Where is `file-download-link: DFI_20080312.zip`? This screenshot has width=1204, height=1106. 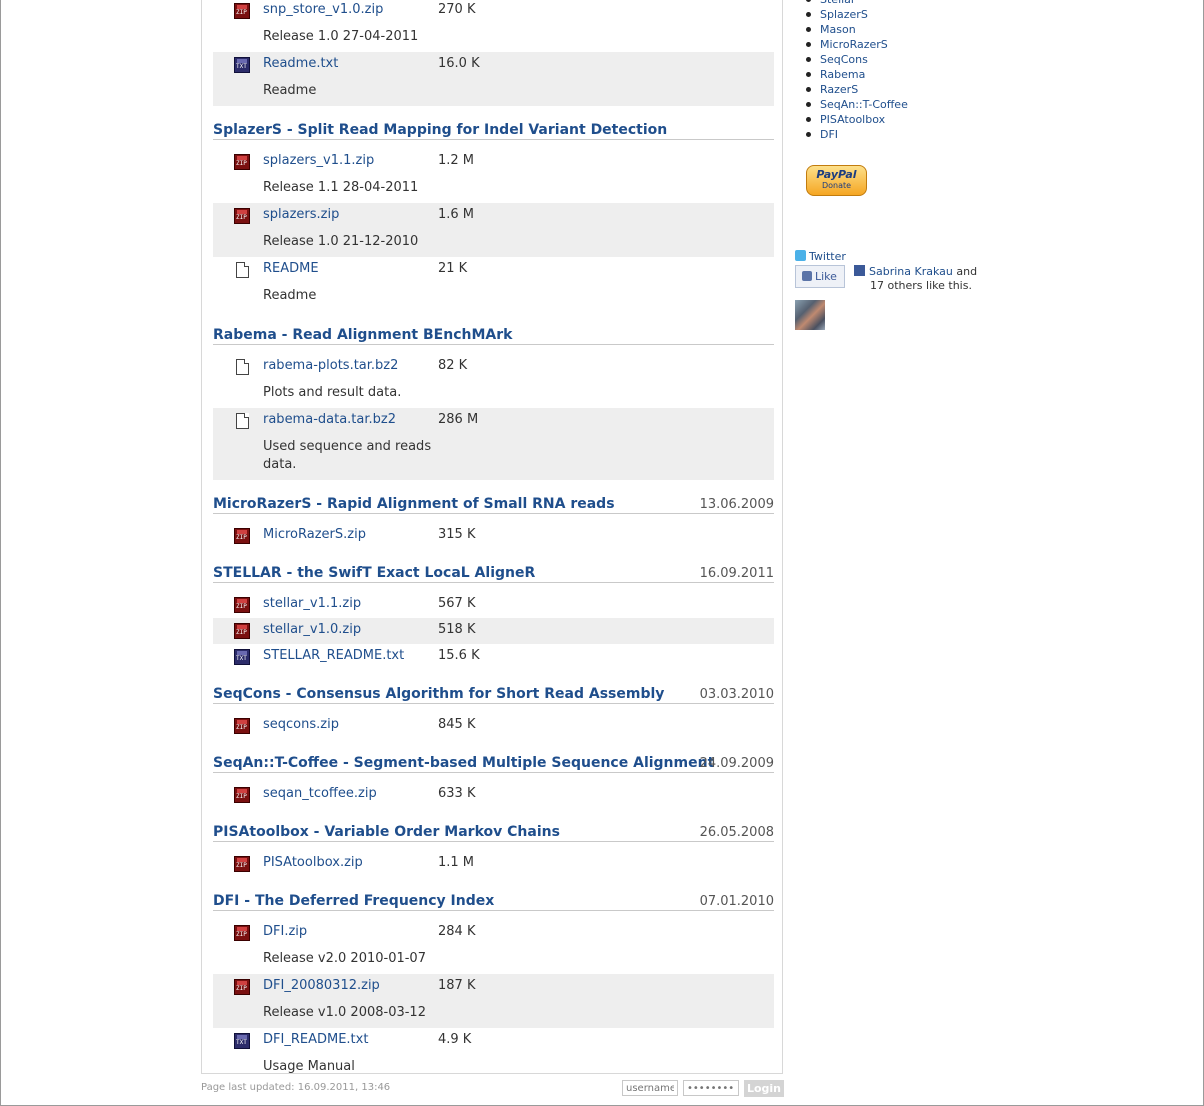 file-download-link: DFI_20080312.zip is located at coordinates (321, 985).